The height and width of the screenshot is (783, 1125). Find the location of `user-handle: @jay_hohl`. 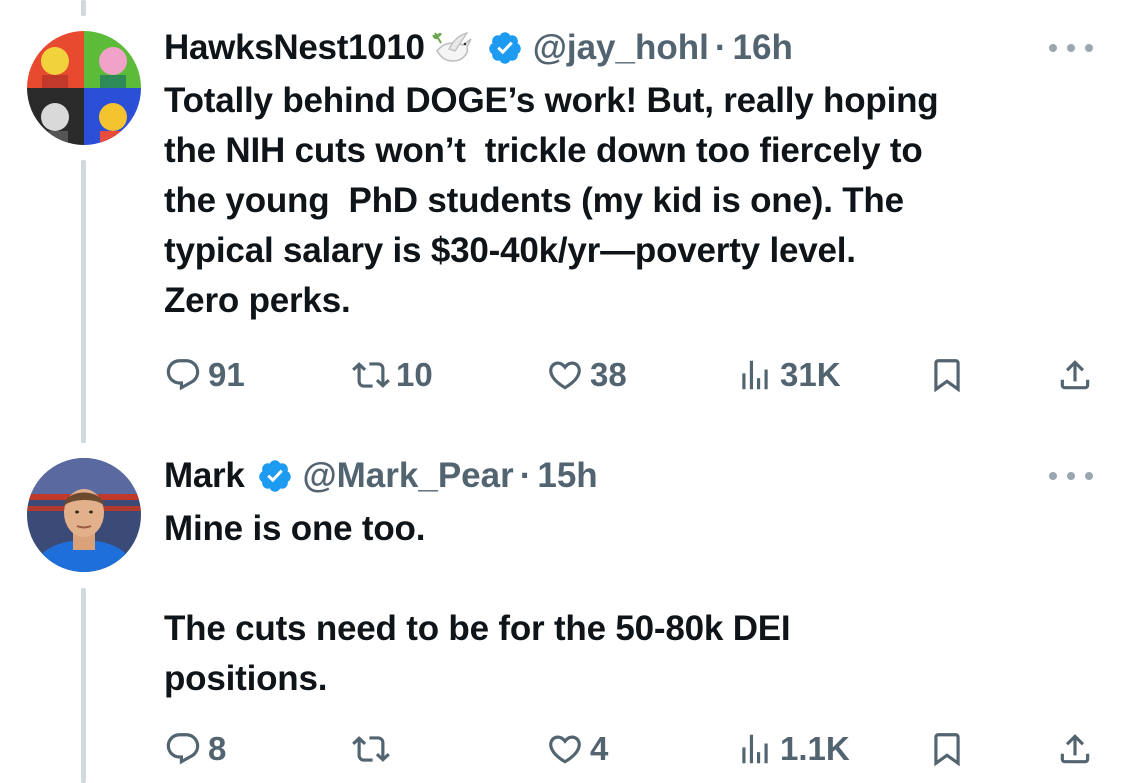

user-handle: @jay_hohl is located at coordinates (621, 48).